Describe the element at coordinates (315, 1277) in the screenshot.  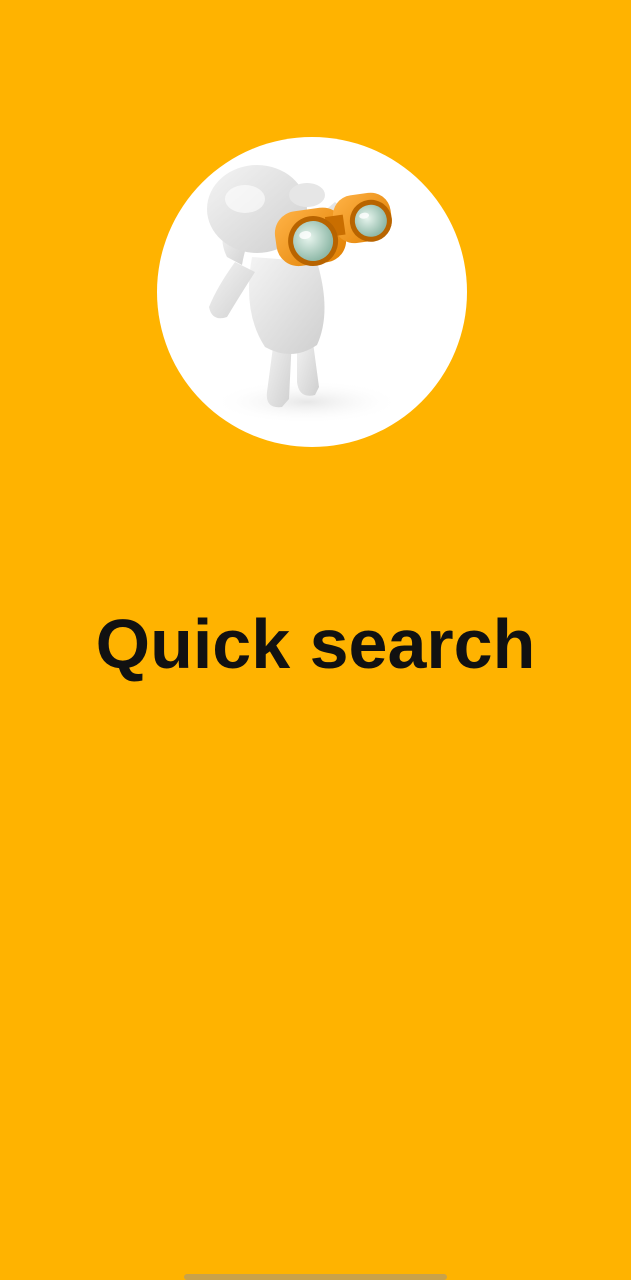
I see `home-indicator` at that location.